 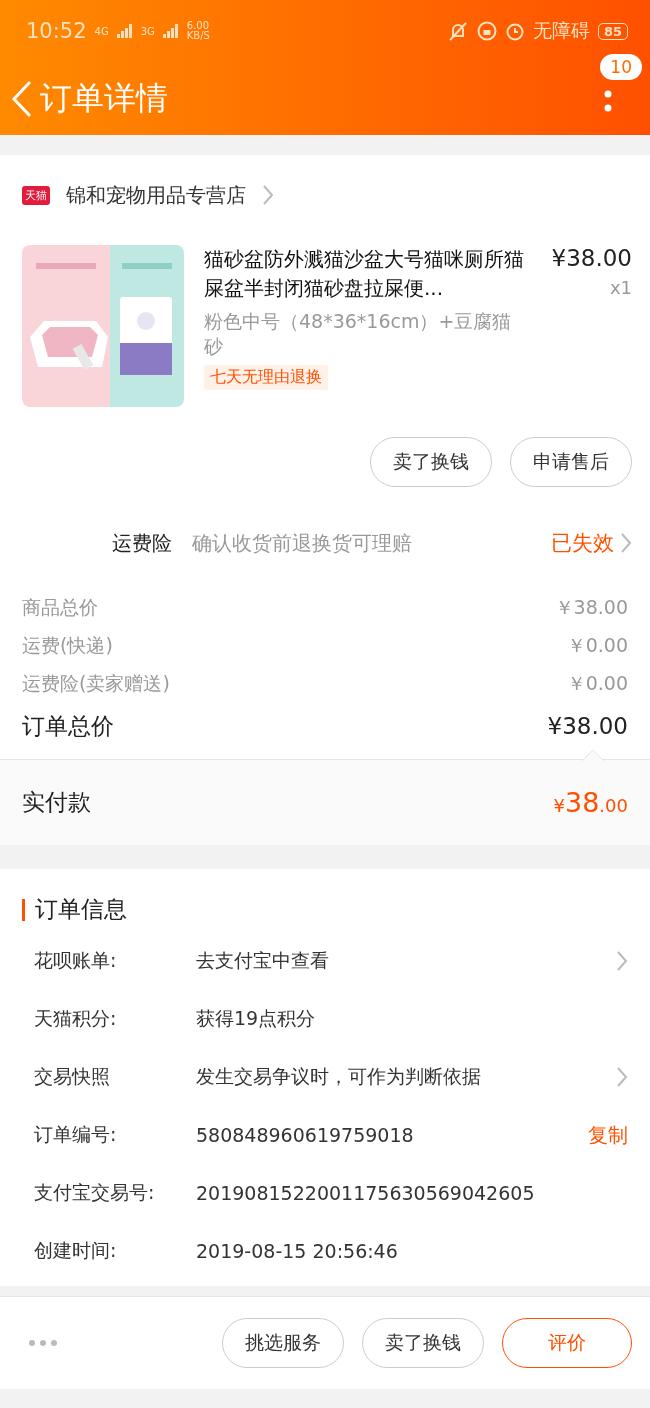 I want to click on info-label: 天猫积分:, so click(x=76, y=1018).